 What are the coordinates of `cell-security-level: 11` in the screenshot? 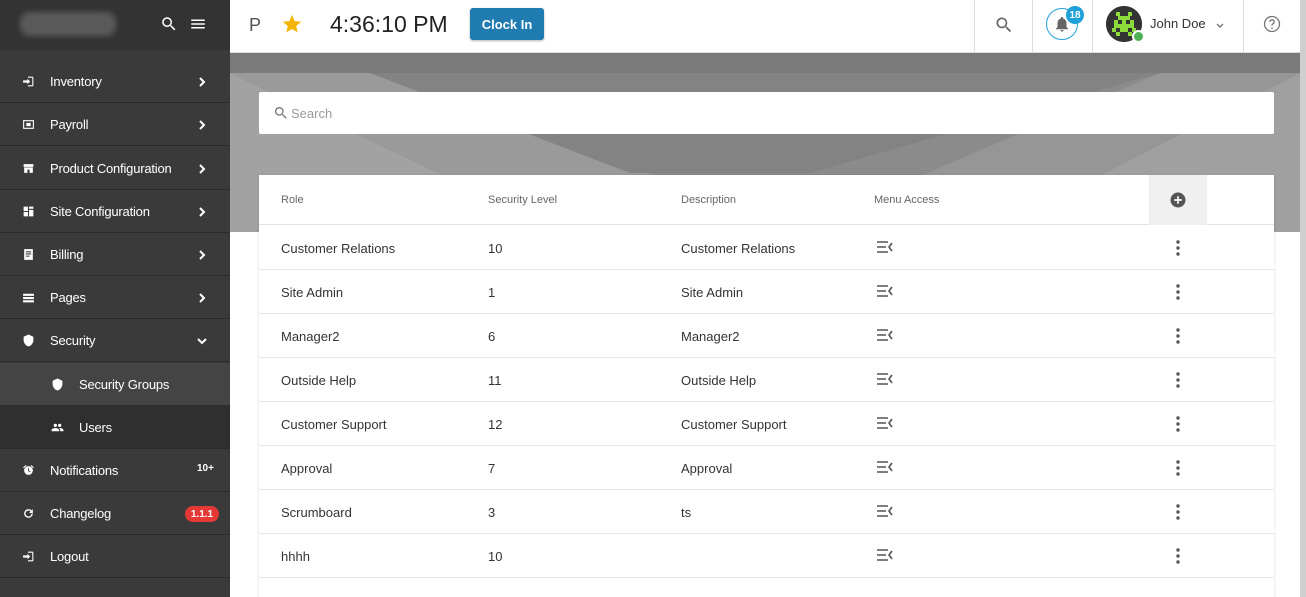 It's located at (495, 380).